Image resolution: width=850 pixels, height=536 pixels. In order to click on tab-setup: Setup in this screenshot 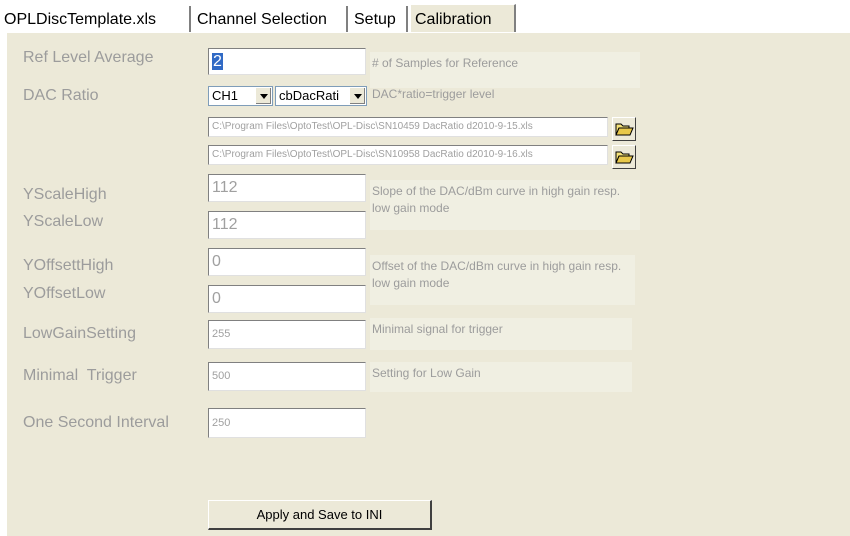, I will do `click(379, 19)`.